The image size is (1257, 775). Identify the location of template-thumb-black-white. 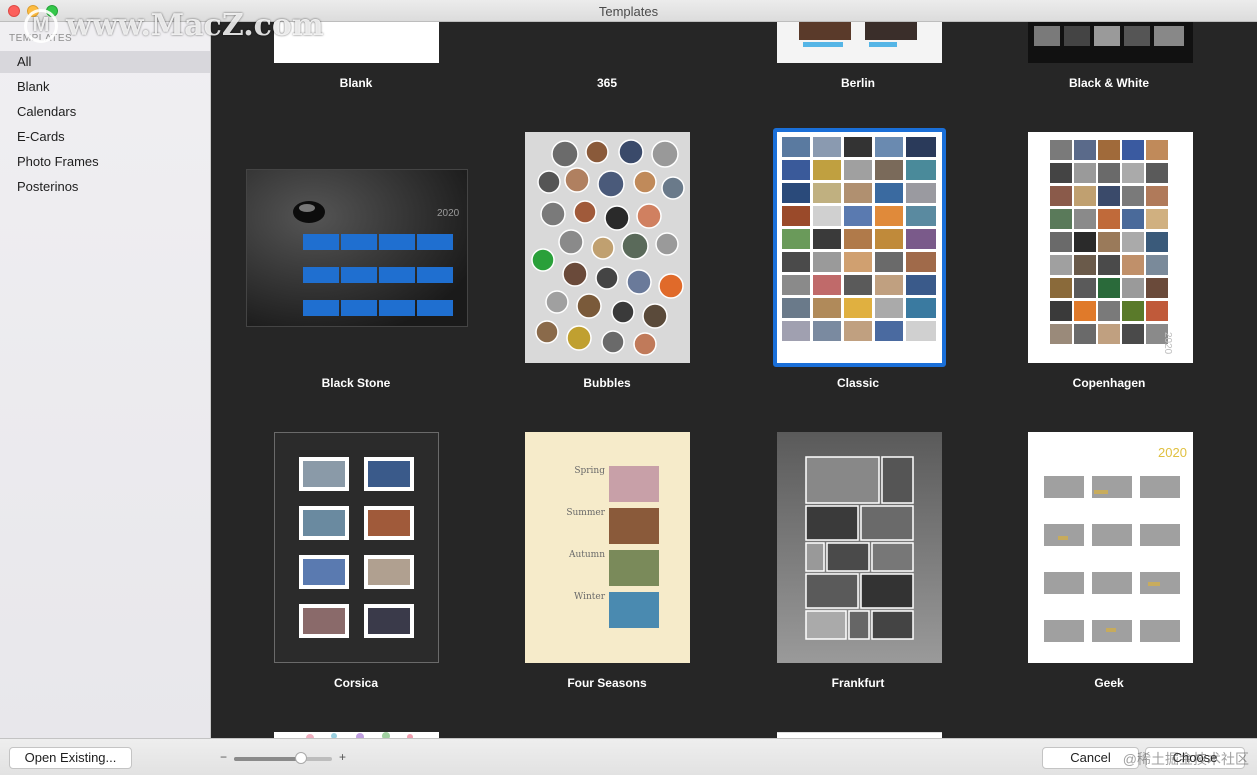
(1110, 42).